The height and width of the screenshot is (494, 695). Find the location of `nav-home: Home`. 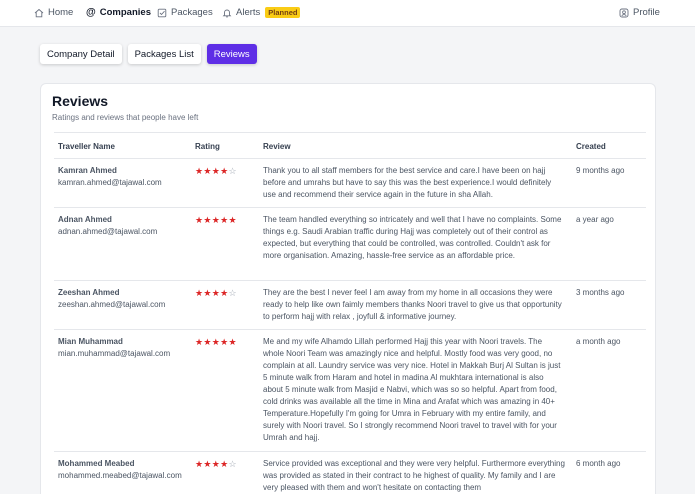

nav-home: Home is located at coordinates (53, 12).